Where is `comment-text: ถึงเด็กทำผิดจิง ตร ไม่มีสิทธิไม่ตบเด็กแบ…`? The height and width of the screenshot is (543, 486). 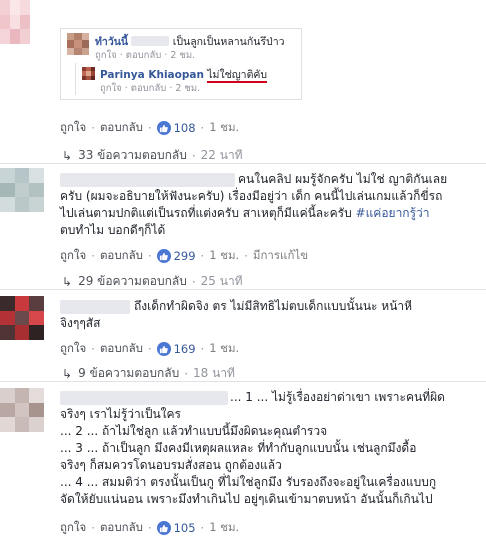 comment-text: ถึงเด็กทำผิดจิง ตร ไม่มีสิทธิไม่ตบเด็กแบ… is located at coordinates (273, 306).